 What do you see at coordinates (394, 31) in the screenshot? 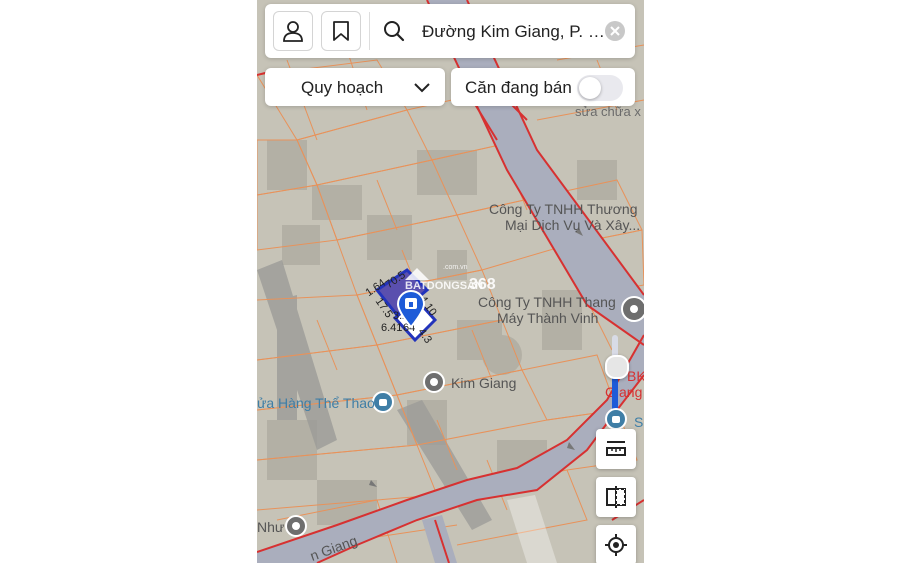
I see `search-icon` at bounding box center [394, 31].